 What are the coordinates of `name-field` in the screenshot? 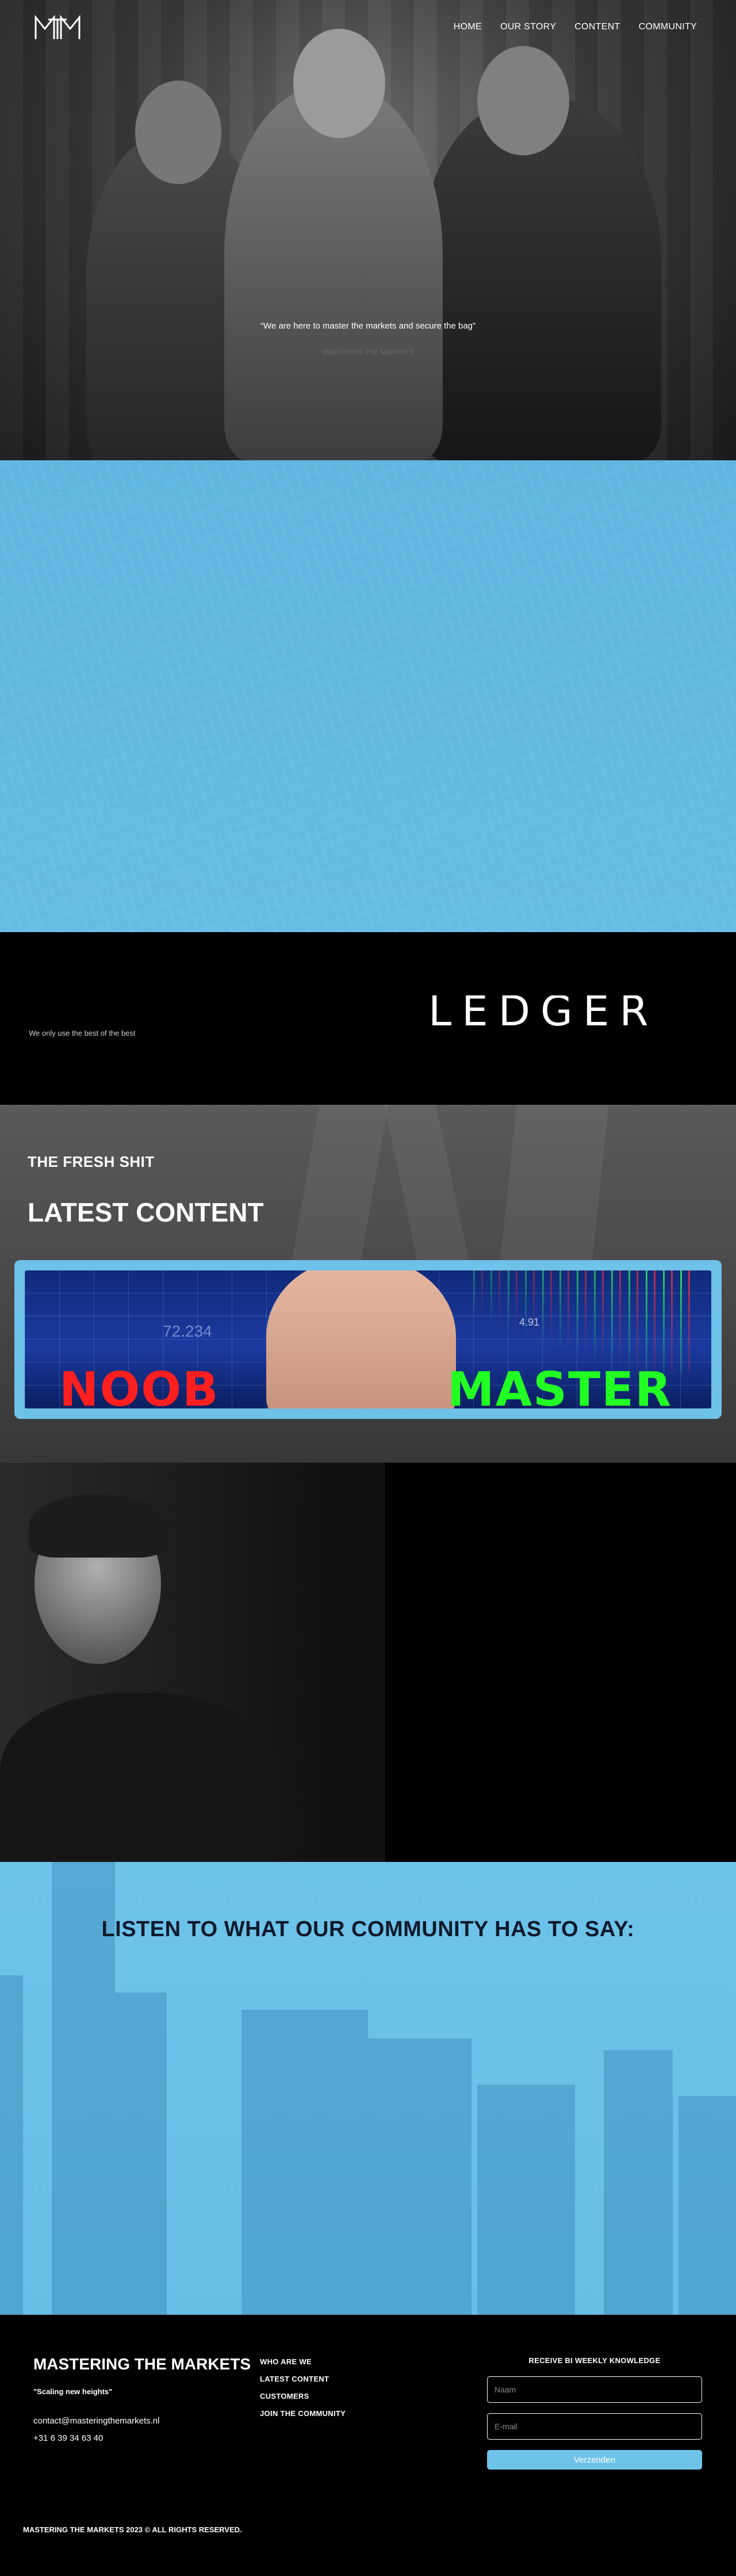 It's located at (594, 2389).